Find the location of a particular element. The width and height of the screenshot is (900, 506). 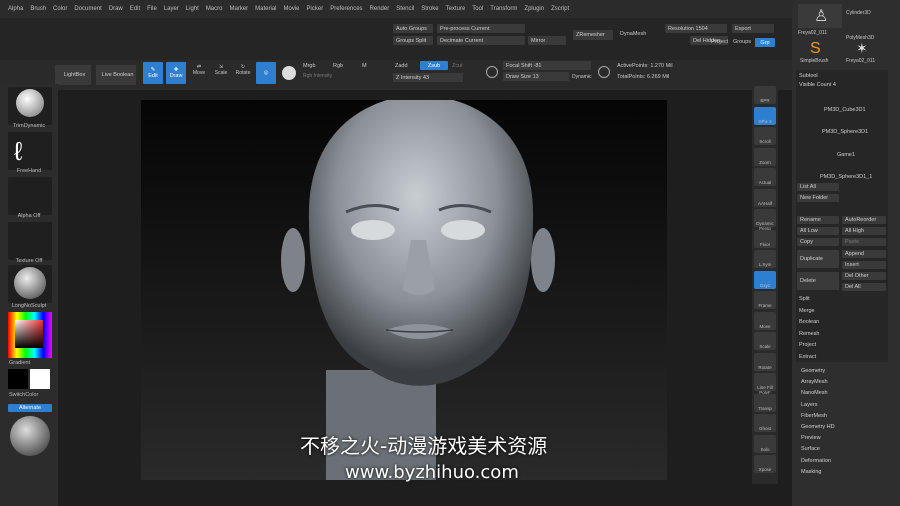

tool-thumb-1: ♙ is located at coordinates (820, 16).